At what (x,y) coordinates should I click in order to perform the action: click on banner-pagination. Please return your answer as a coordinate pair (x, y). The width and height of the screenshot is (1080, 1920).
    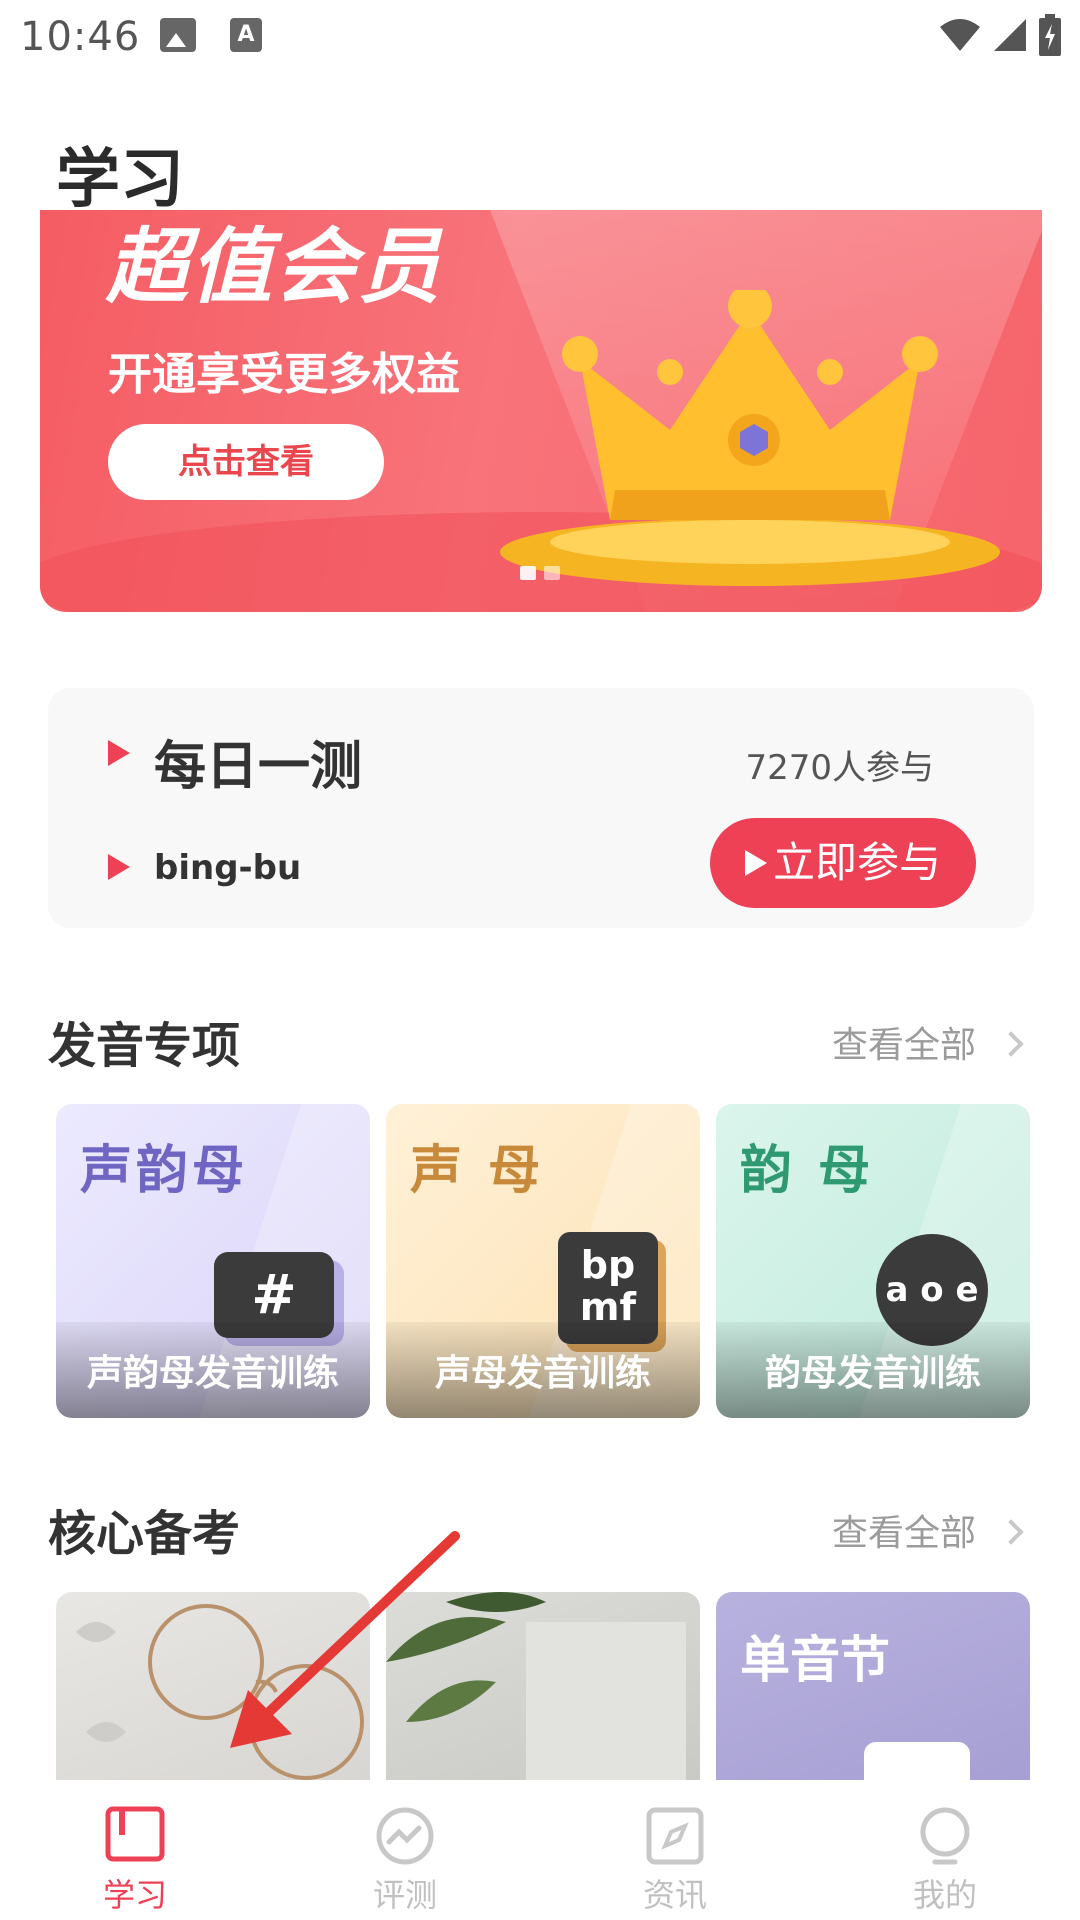
    Looking at the image, I should click on (540, 573).